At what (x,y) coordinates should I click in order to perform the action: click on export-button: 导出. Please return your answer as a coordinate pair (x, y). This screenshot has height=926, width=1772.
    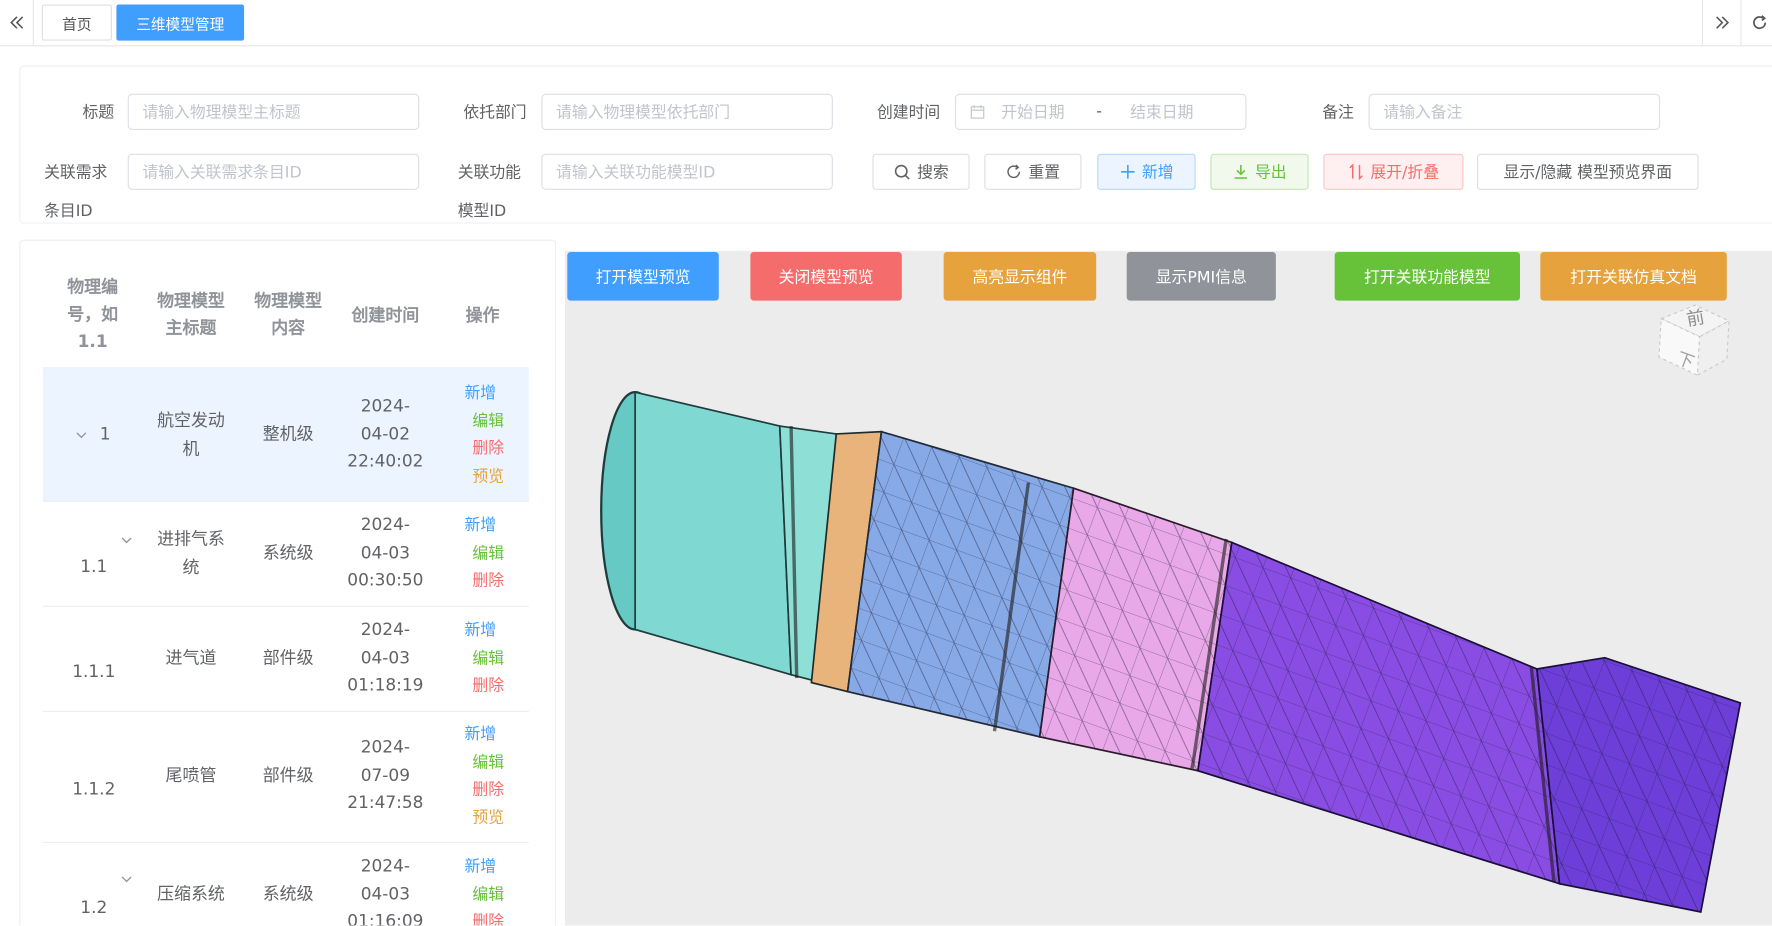
    Looking at the image, I should click on (1259, 171).